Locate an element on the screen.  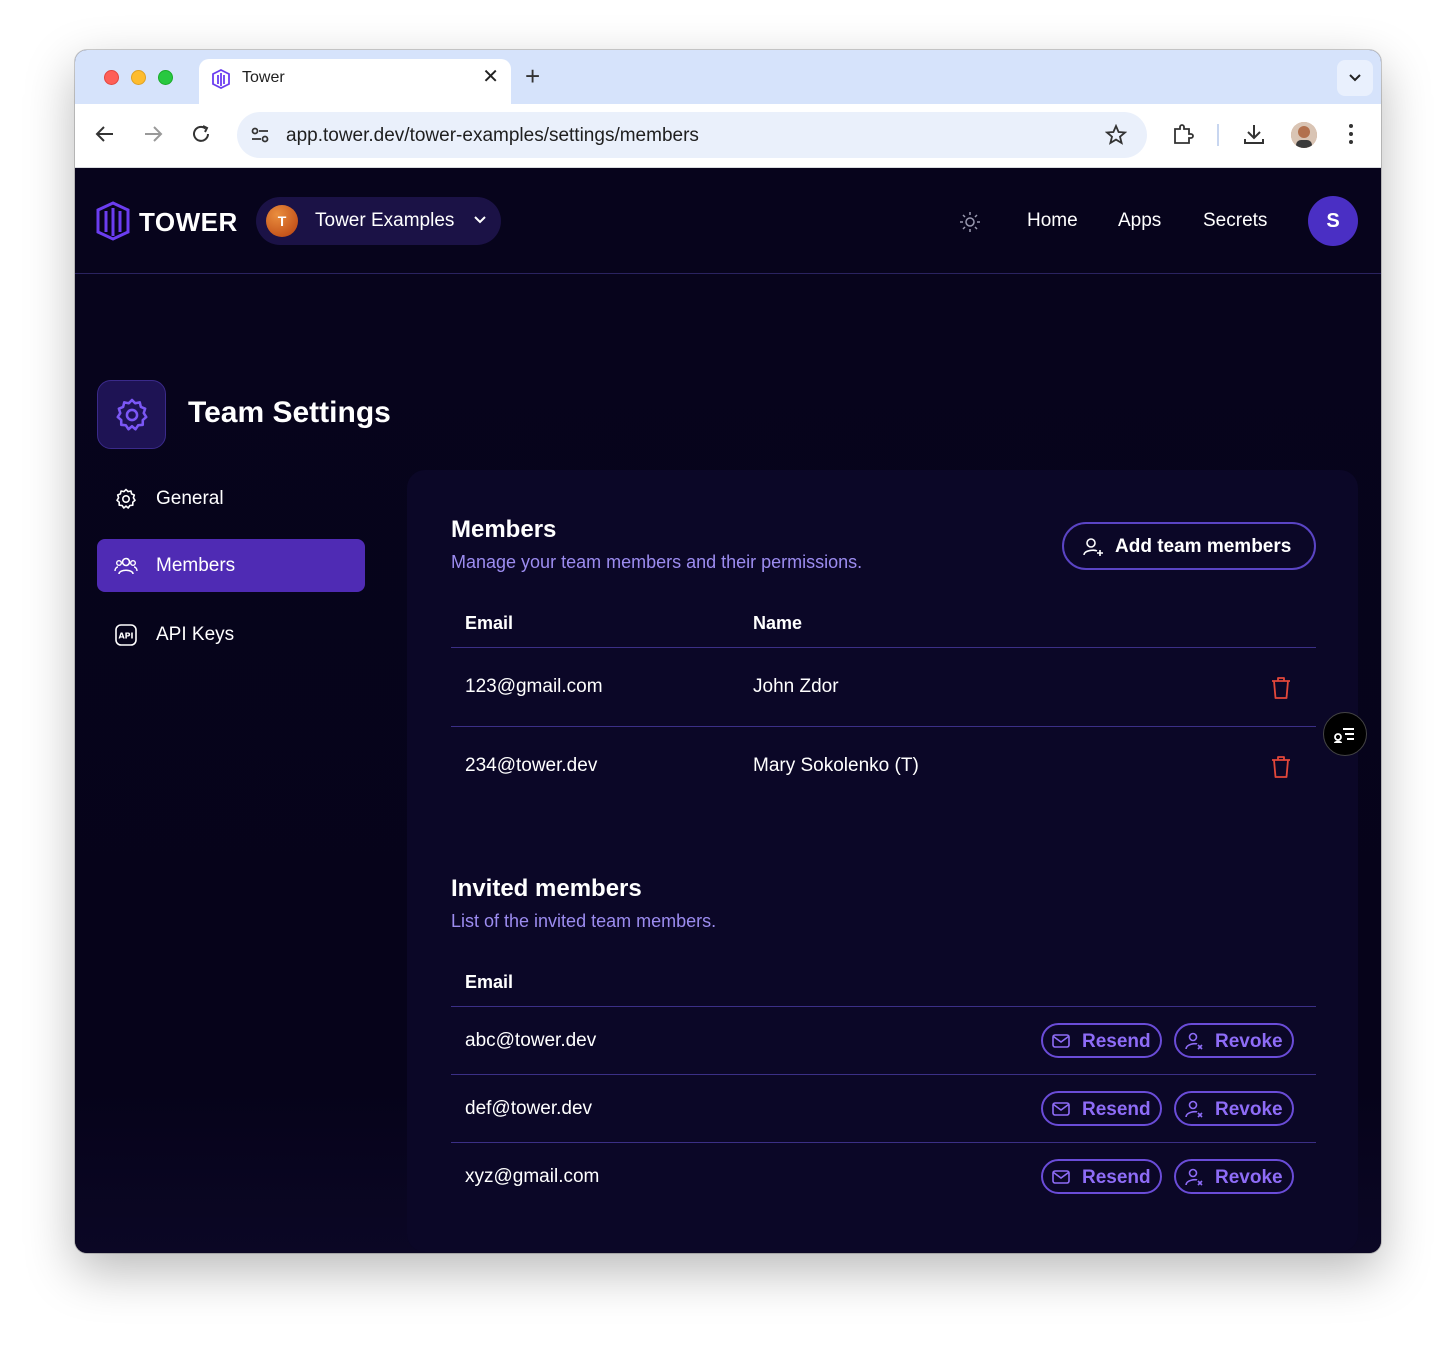
floating-feedback-button is located at coordinates (1345, 734).